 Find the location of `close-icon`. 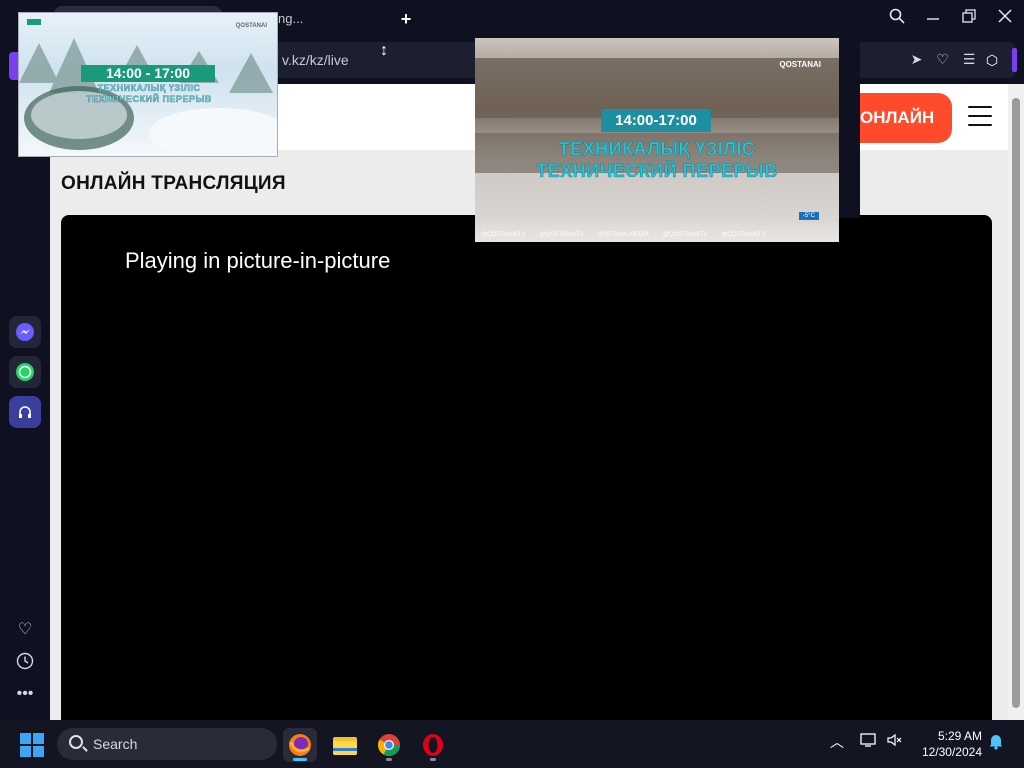

close-icon is located at coordinates (1005, 19).